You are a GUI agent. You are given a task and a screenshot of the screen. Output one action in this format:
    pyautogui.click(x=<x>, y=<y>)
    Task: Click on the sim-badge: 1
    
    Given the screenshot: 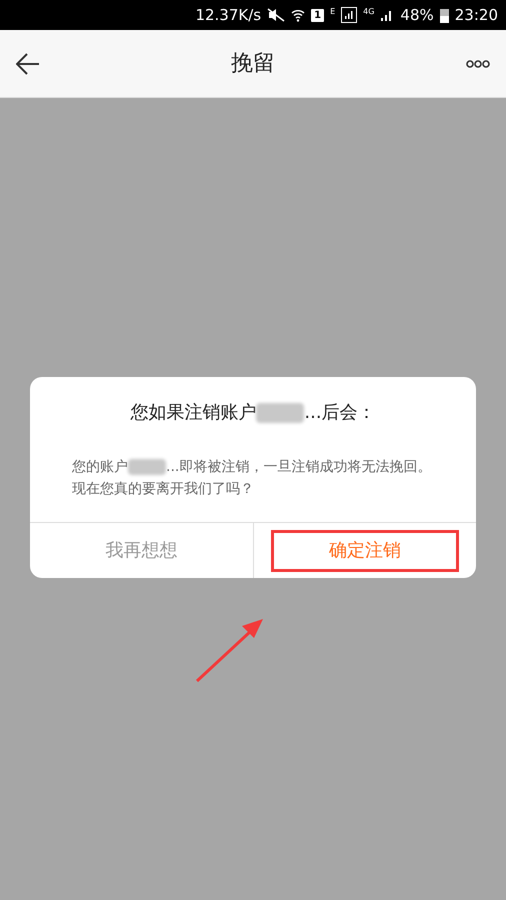 What is the action you would take?
    pyautogui.click(x=317, y=15)
    